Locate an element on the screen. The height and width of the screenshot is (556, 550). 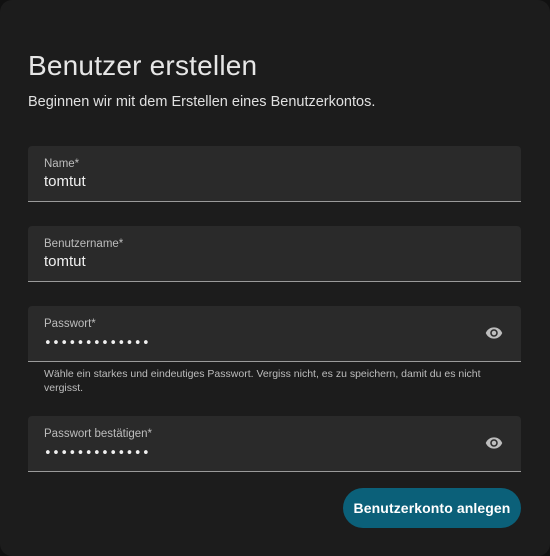
password-confirm-input: ••••••••••••• is located at coordinates (97, 453).